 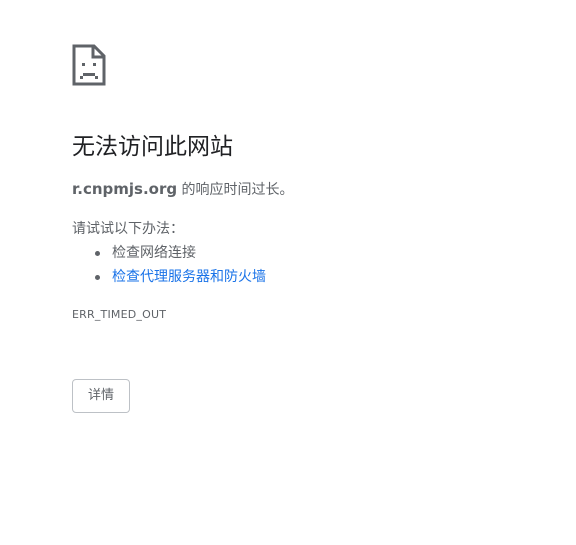 I want to click on error-code: ERR_TIMED_OUT, so click(x=119, y=314).